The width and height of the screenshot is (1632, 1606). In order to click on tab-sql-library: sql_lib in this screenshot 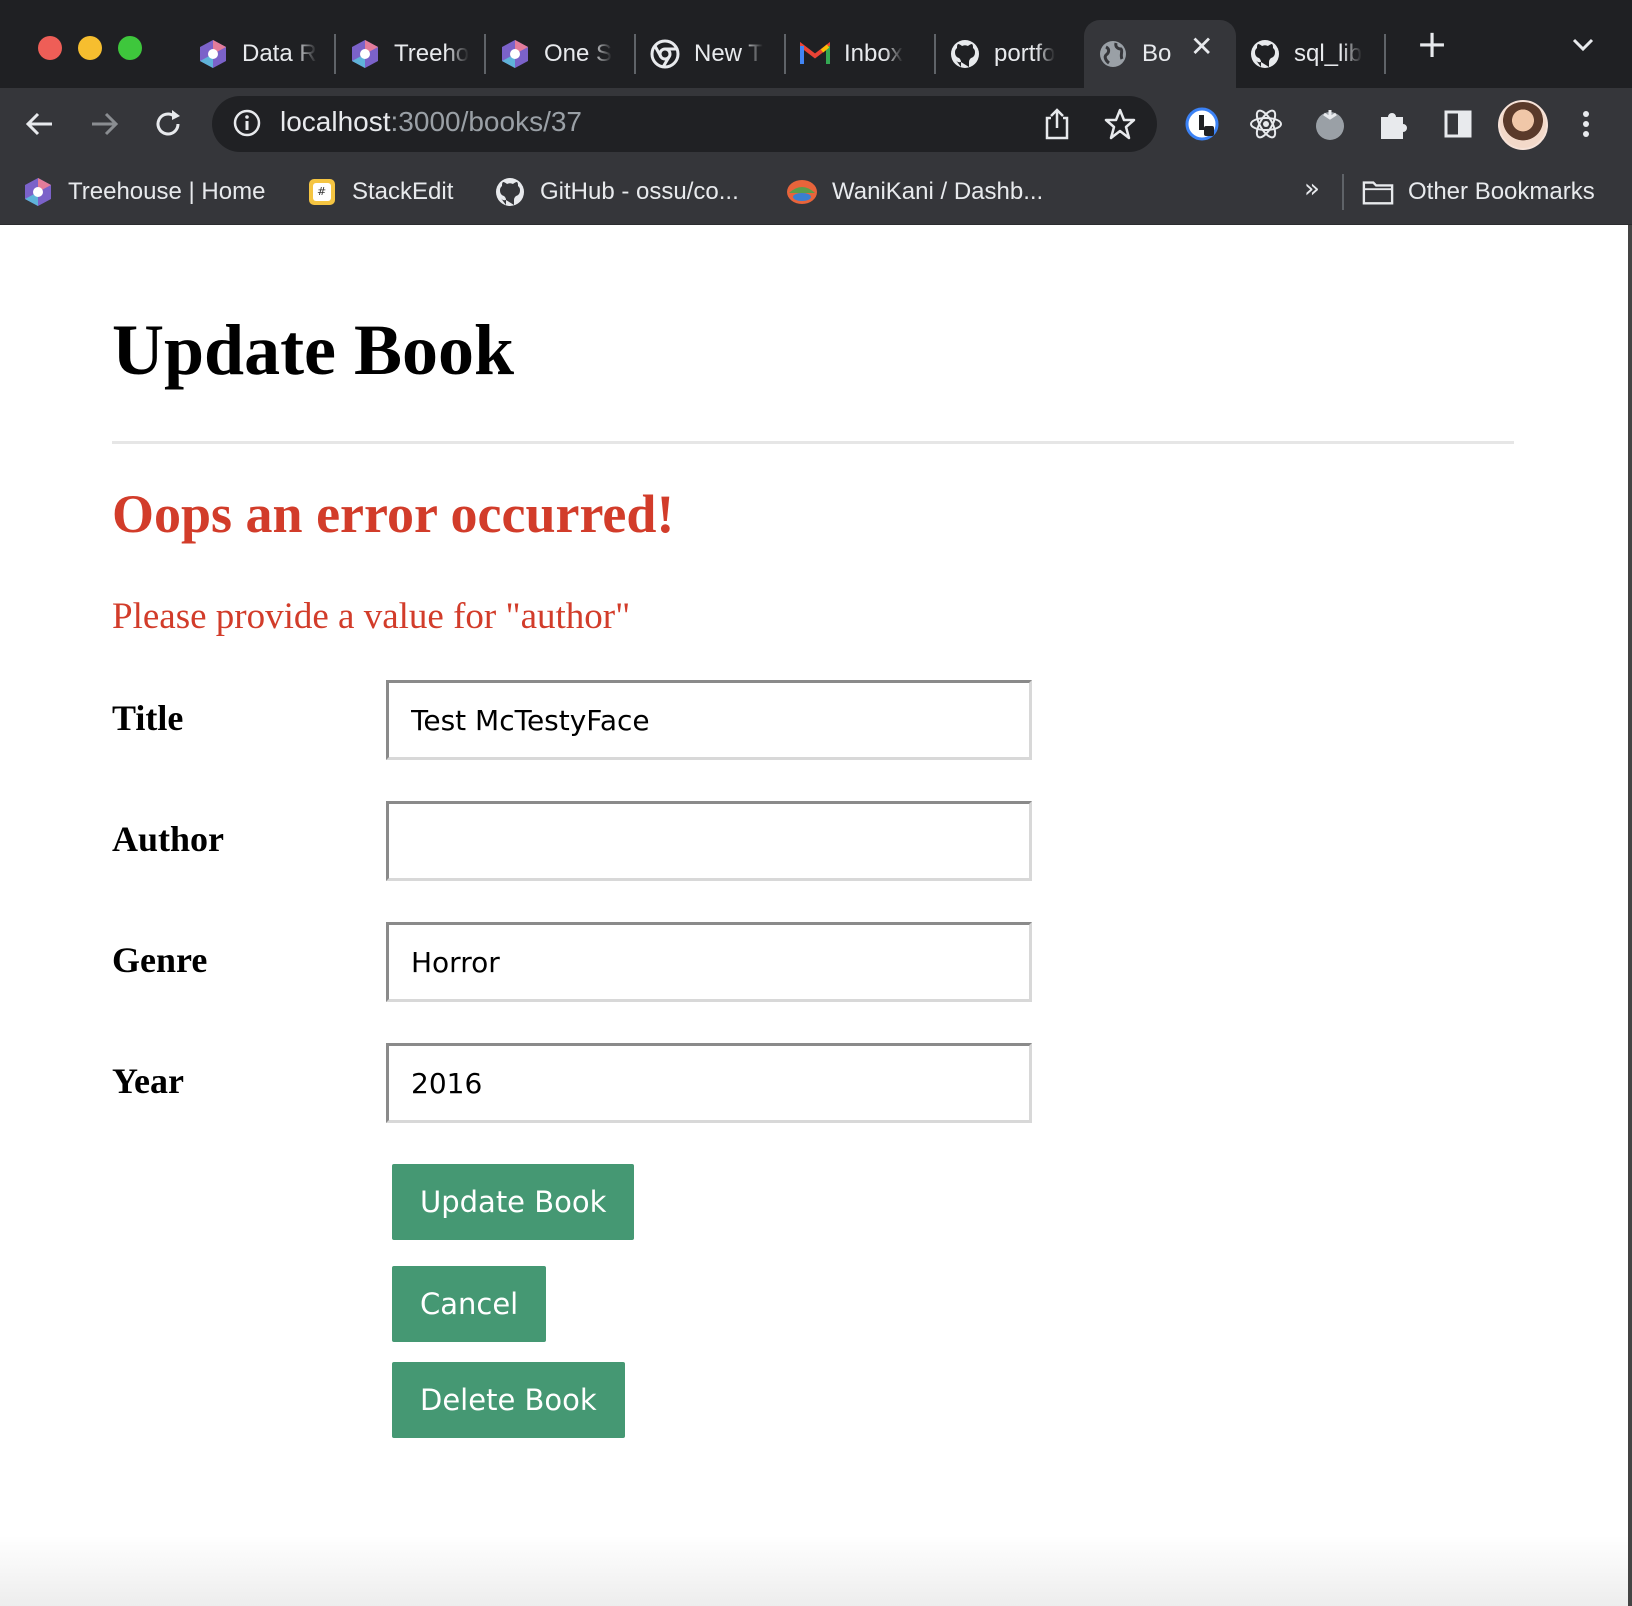, I will do `click(1310, 54)`.